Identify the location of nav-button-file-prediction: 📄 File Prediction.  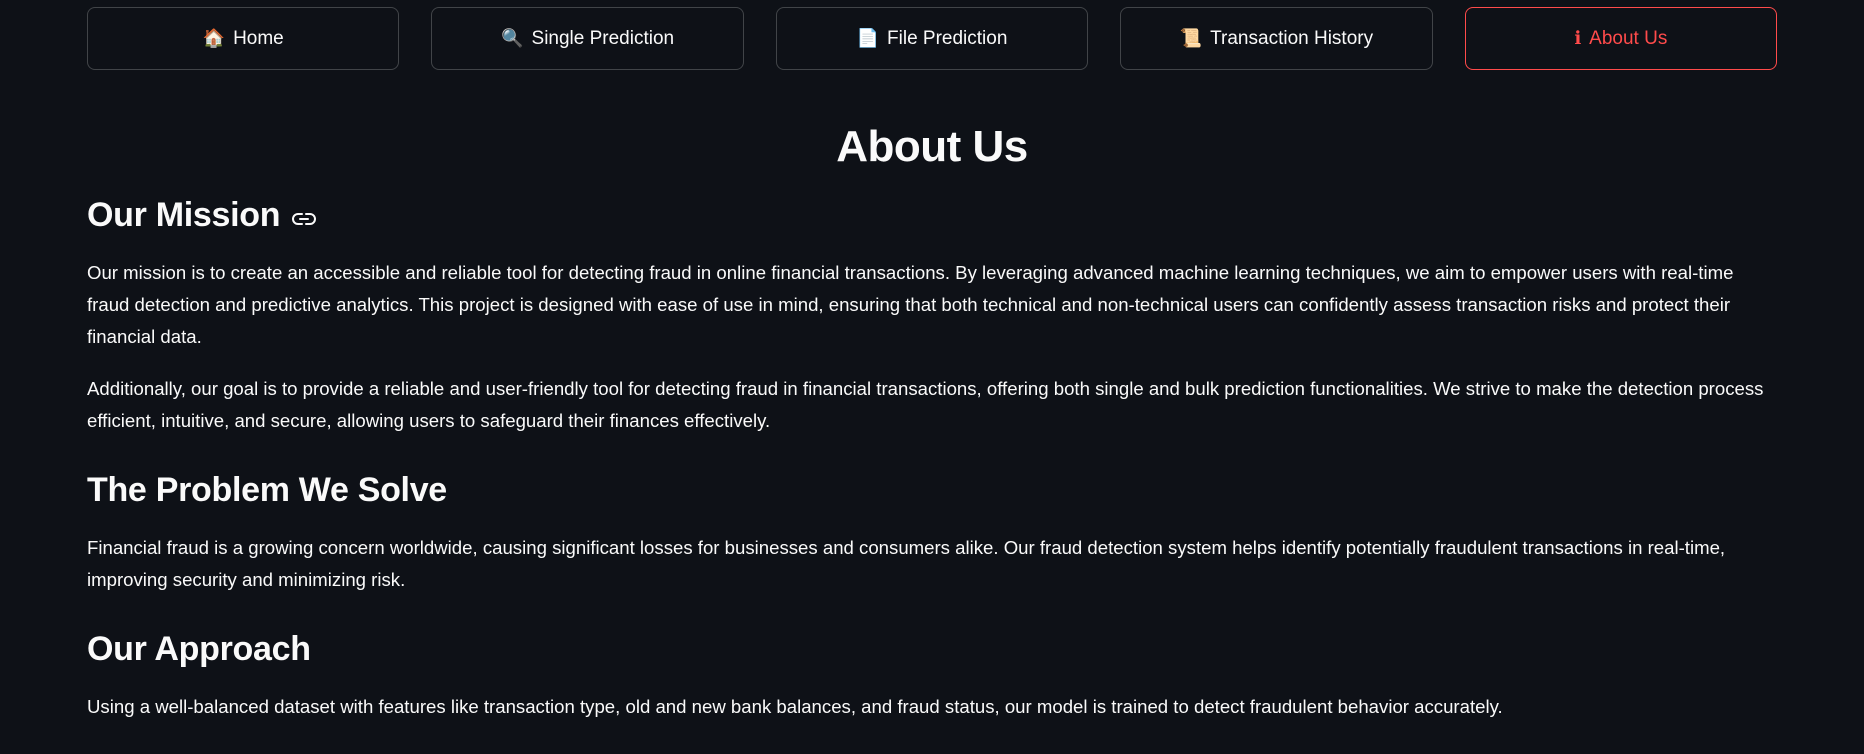
(932, 38).